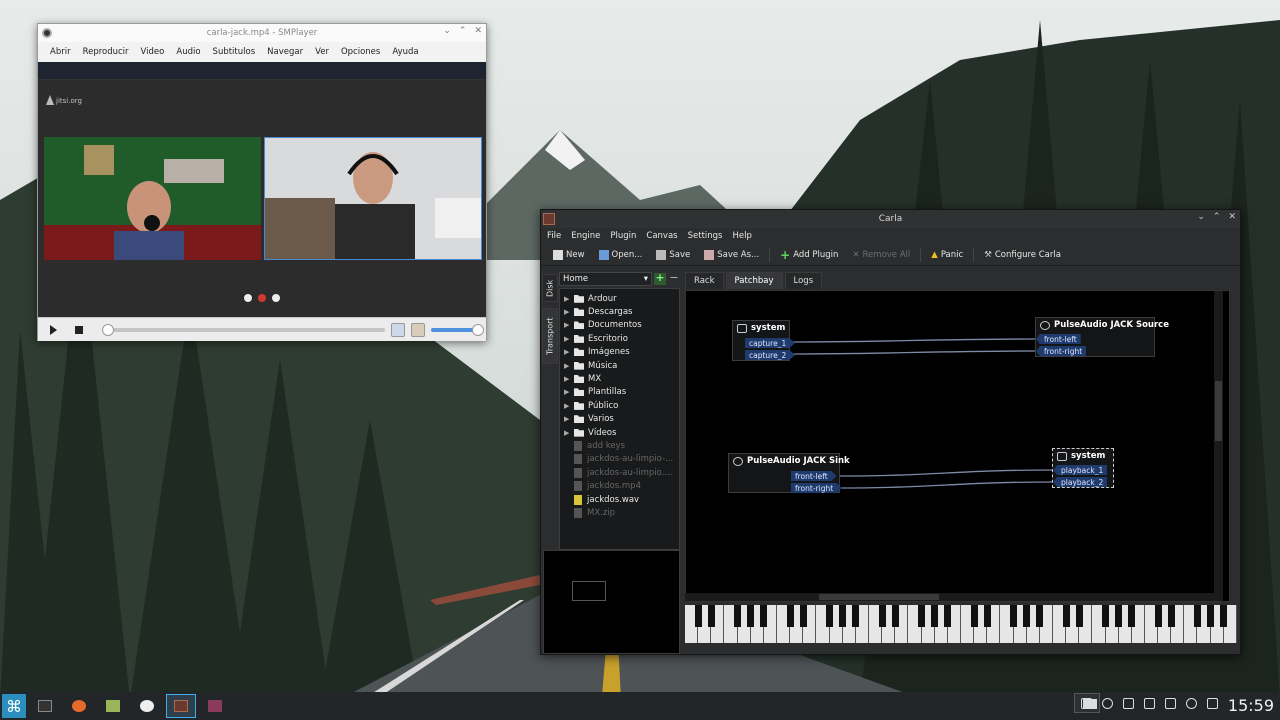 The height and width of the screenshot is (720, 1280). What do you see at coordinates (113, 706) in the screenshot?
I see `task-file-manager` at bounding box center [113, 706].